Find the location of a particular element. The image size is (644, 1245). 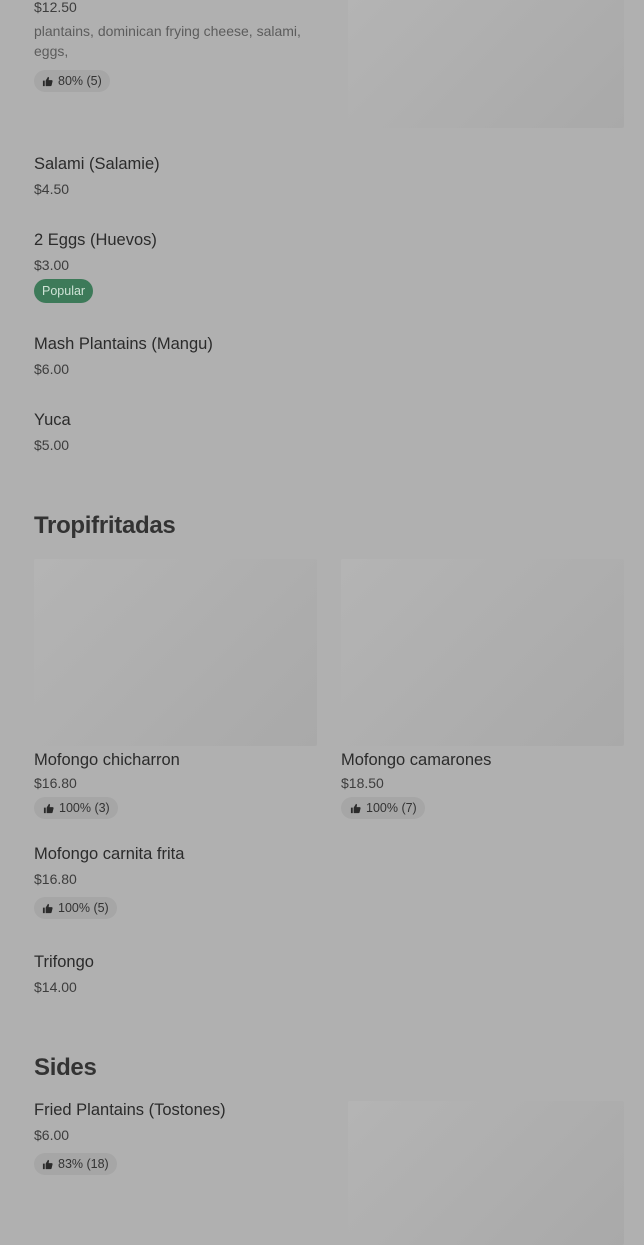

rating-badge: 100% (5) is located at coordinates (75, 908).